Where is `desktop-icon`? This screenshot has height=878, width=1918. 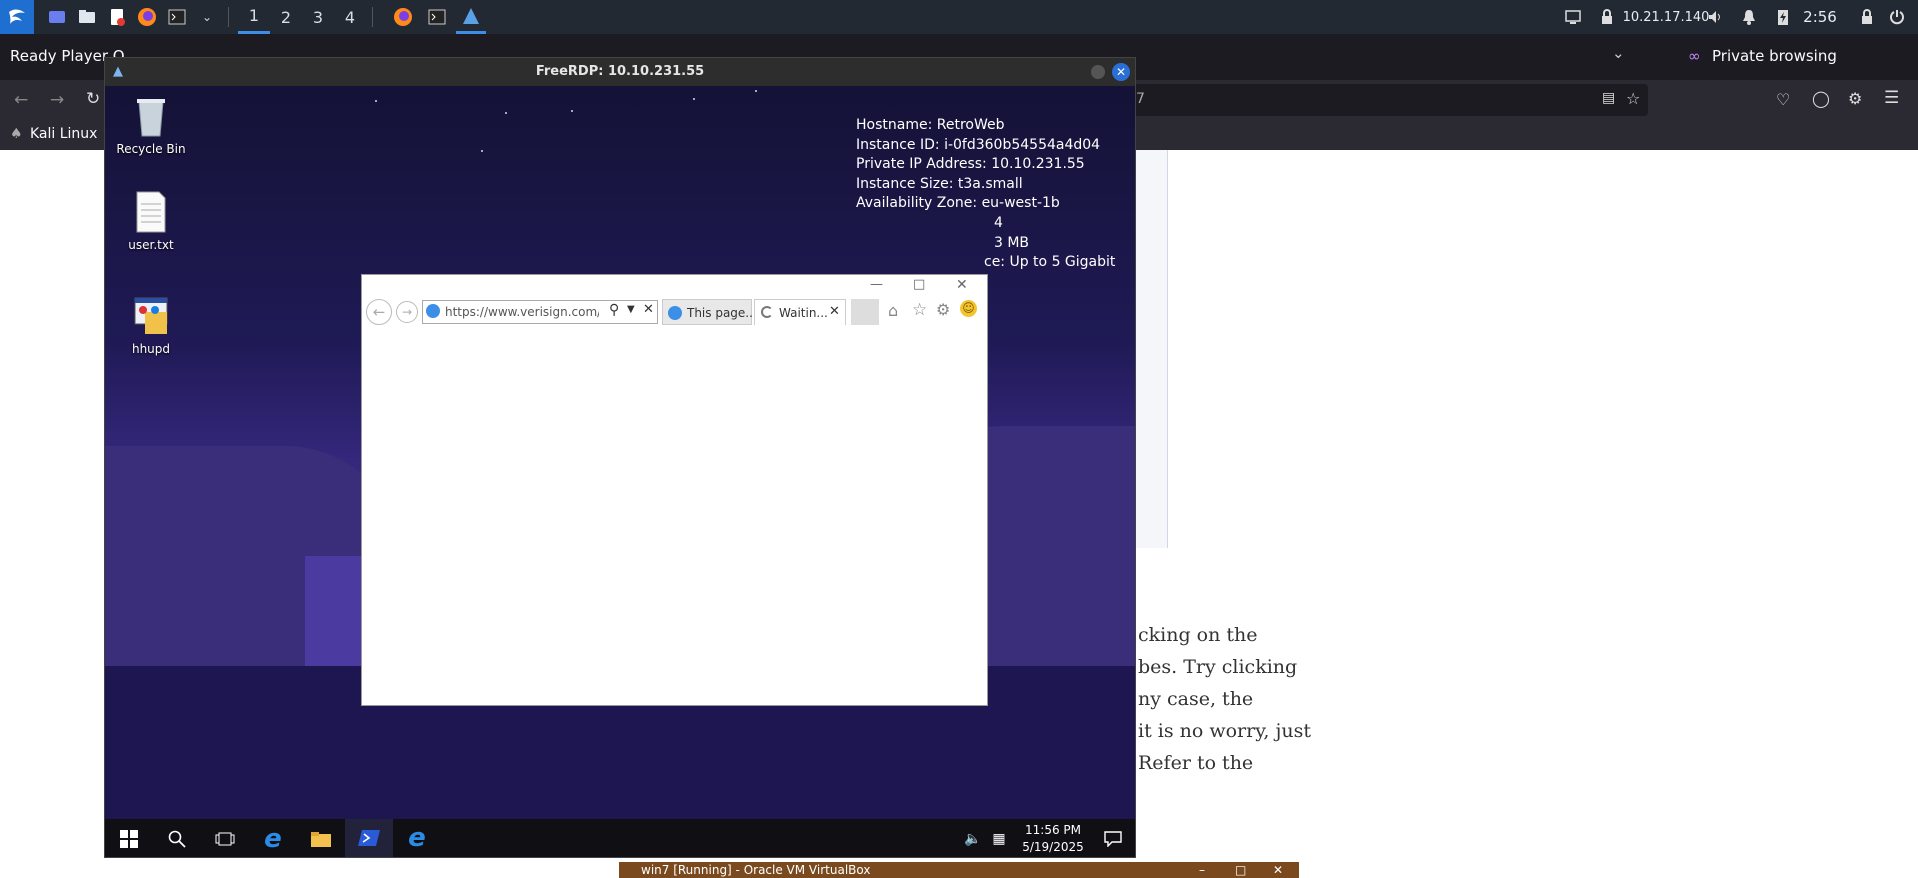
desktop-icon is located at coordinates (57, 17).